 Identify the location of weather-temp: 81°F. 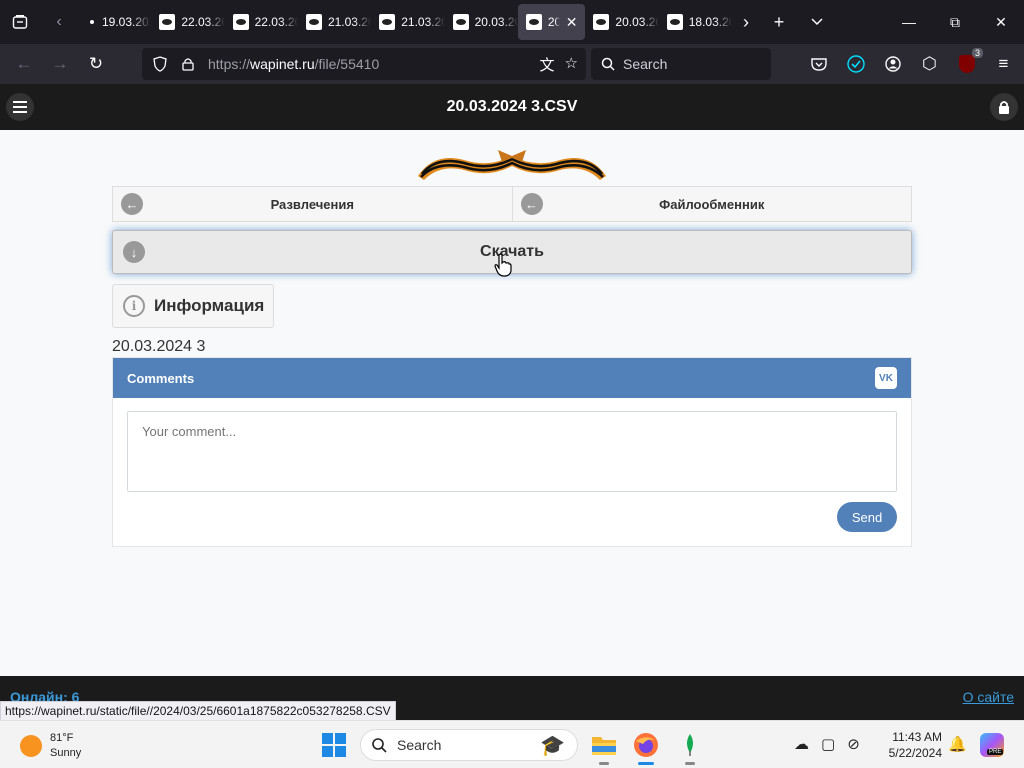
(62, 738).